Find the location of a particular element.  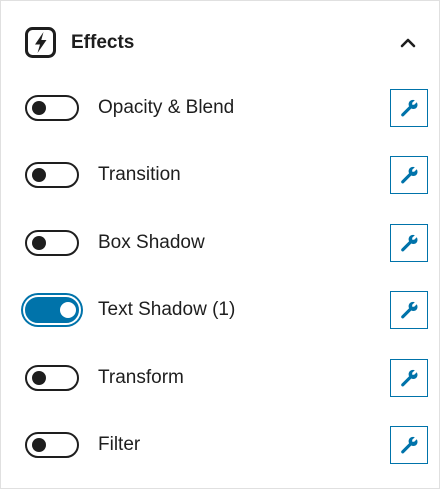

transition-toggle is located at coordinates (52, 175).